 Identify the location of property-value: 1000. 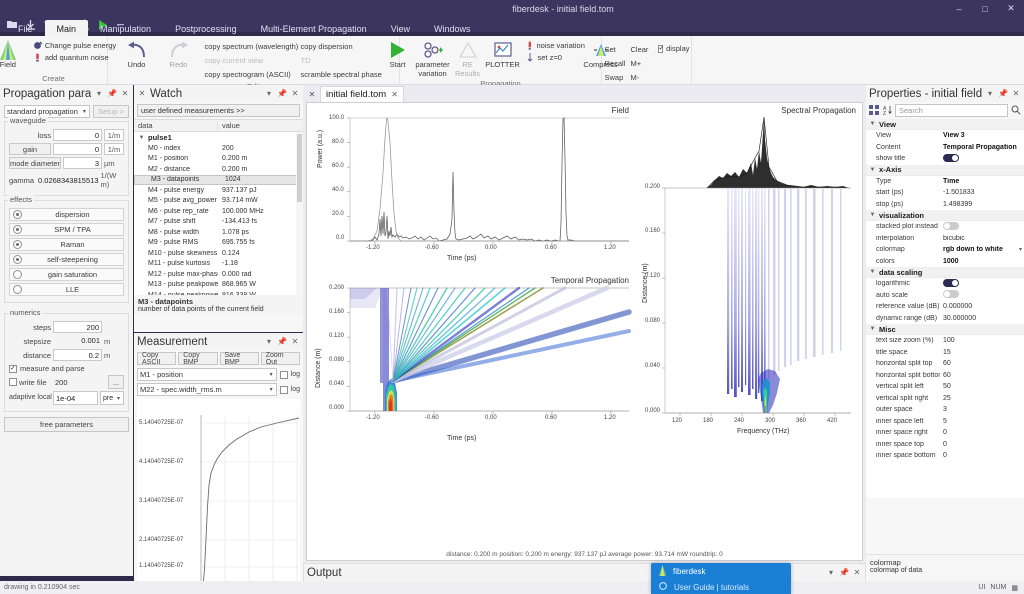
(982, 261).